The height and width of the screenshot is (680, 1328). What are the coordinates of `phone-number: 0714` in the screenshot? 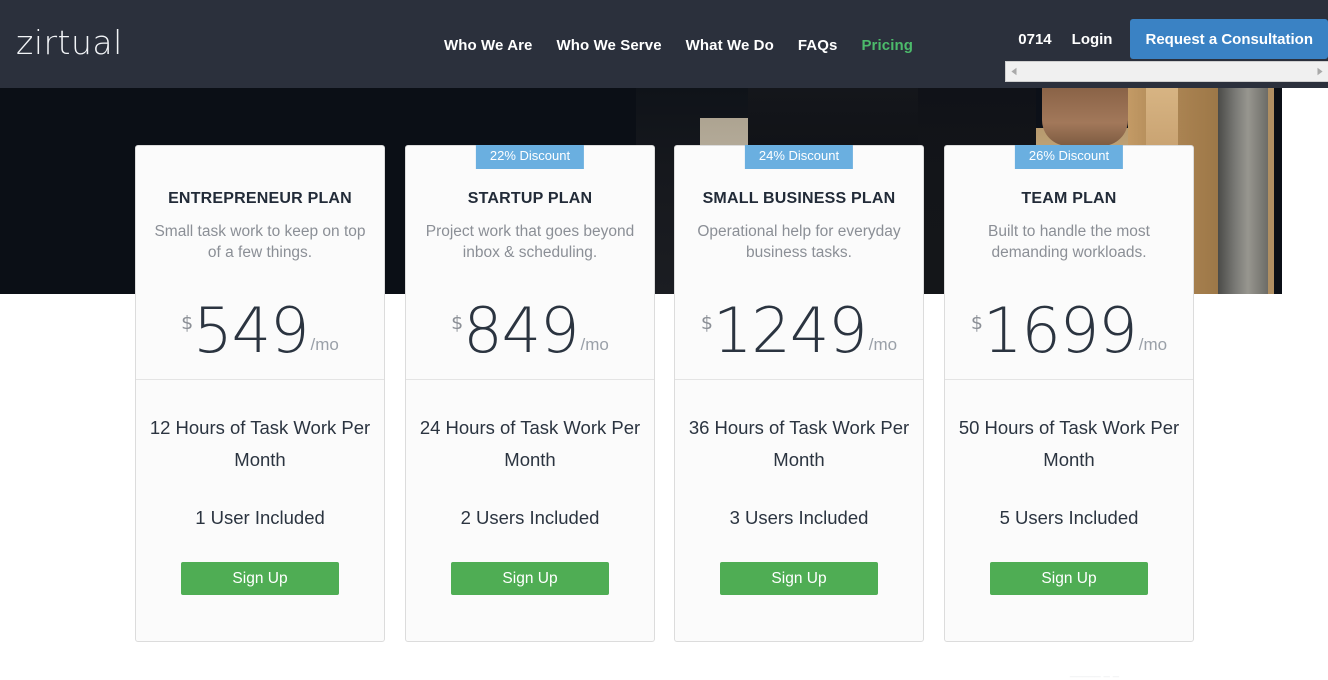 It's located at (1044, 39).